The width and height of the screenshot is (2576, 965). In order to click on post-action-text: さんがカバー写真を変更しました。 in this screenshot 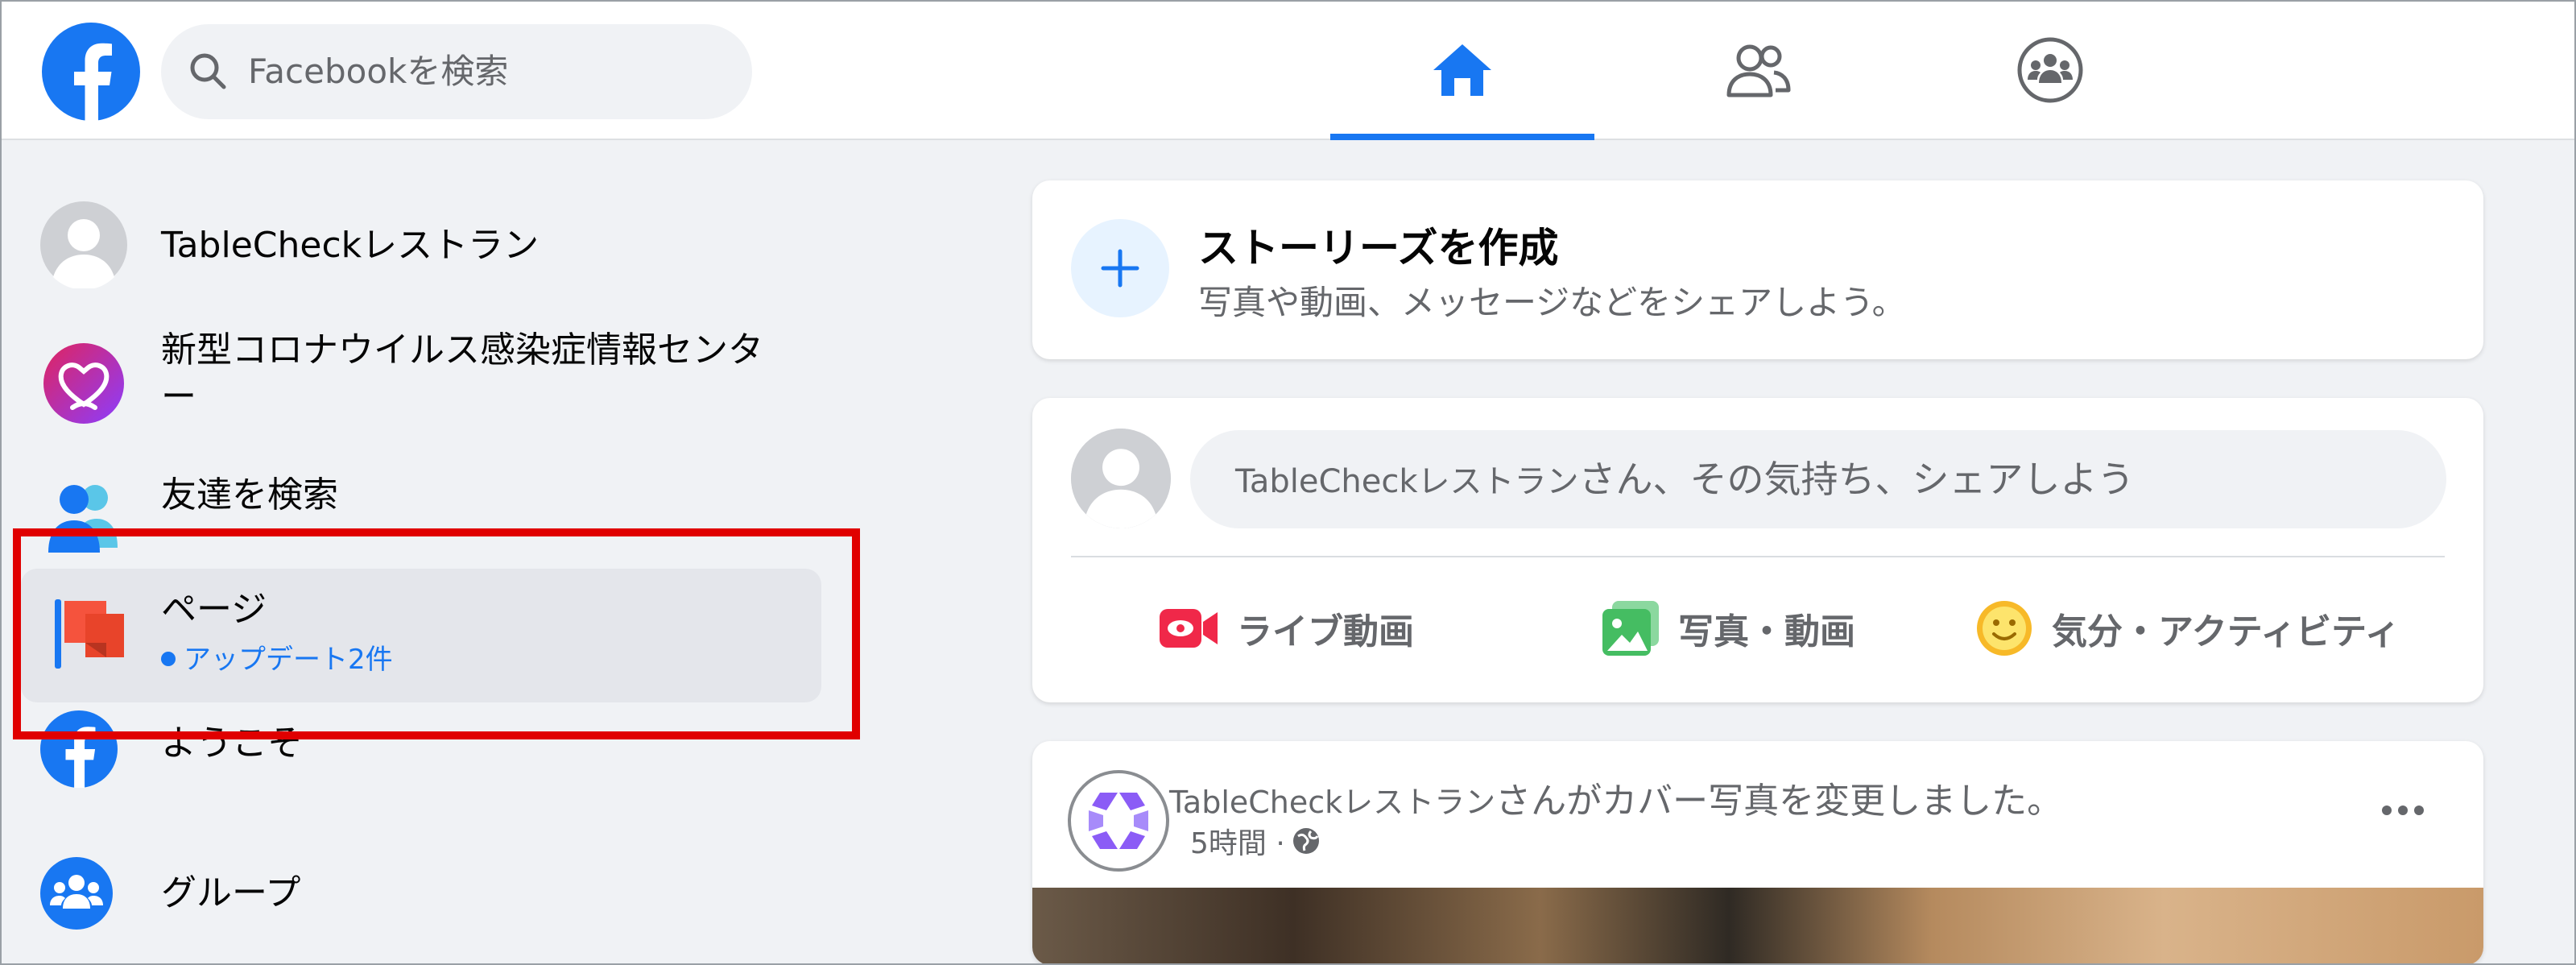, I will do `click(1779, 801)`.